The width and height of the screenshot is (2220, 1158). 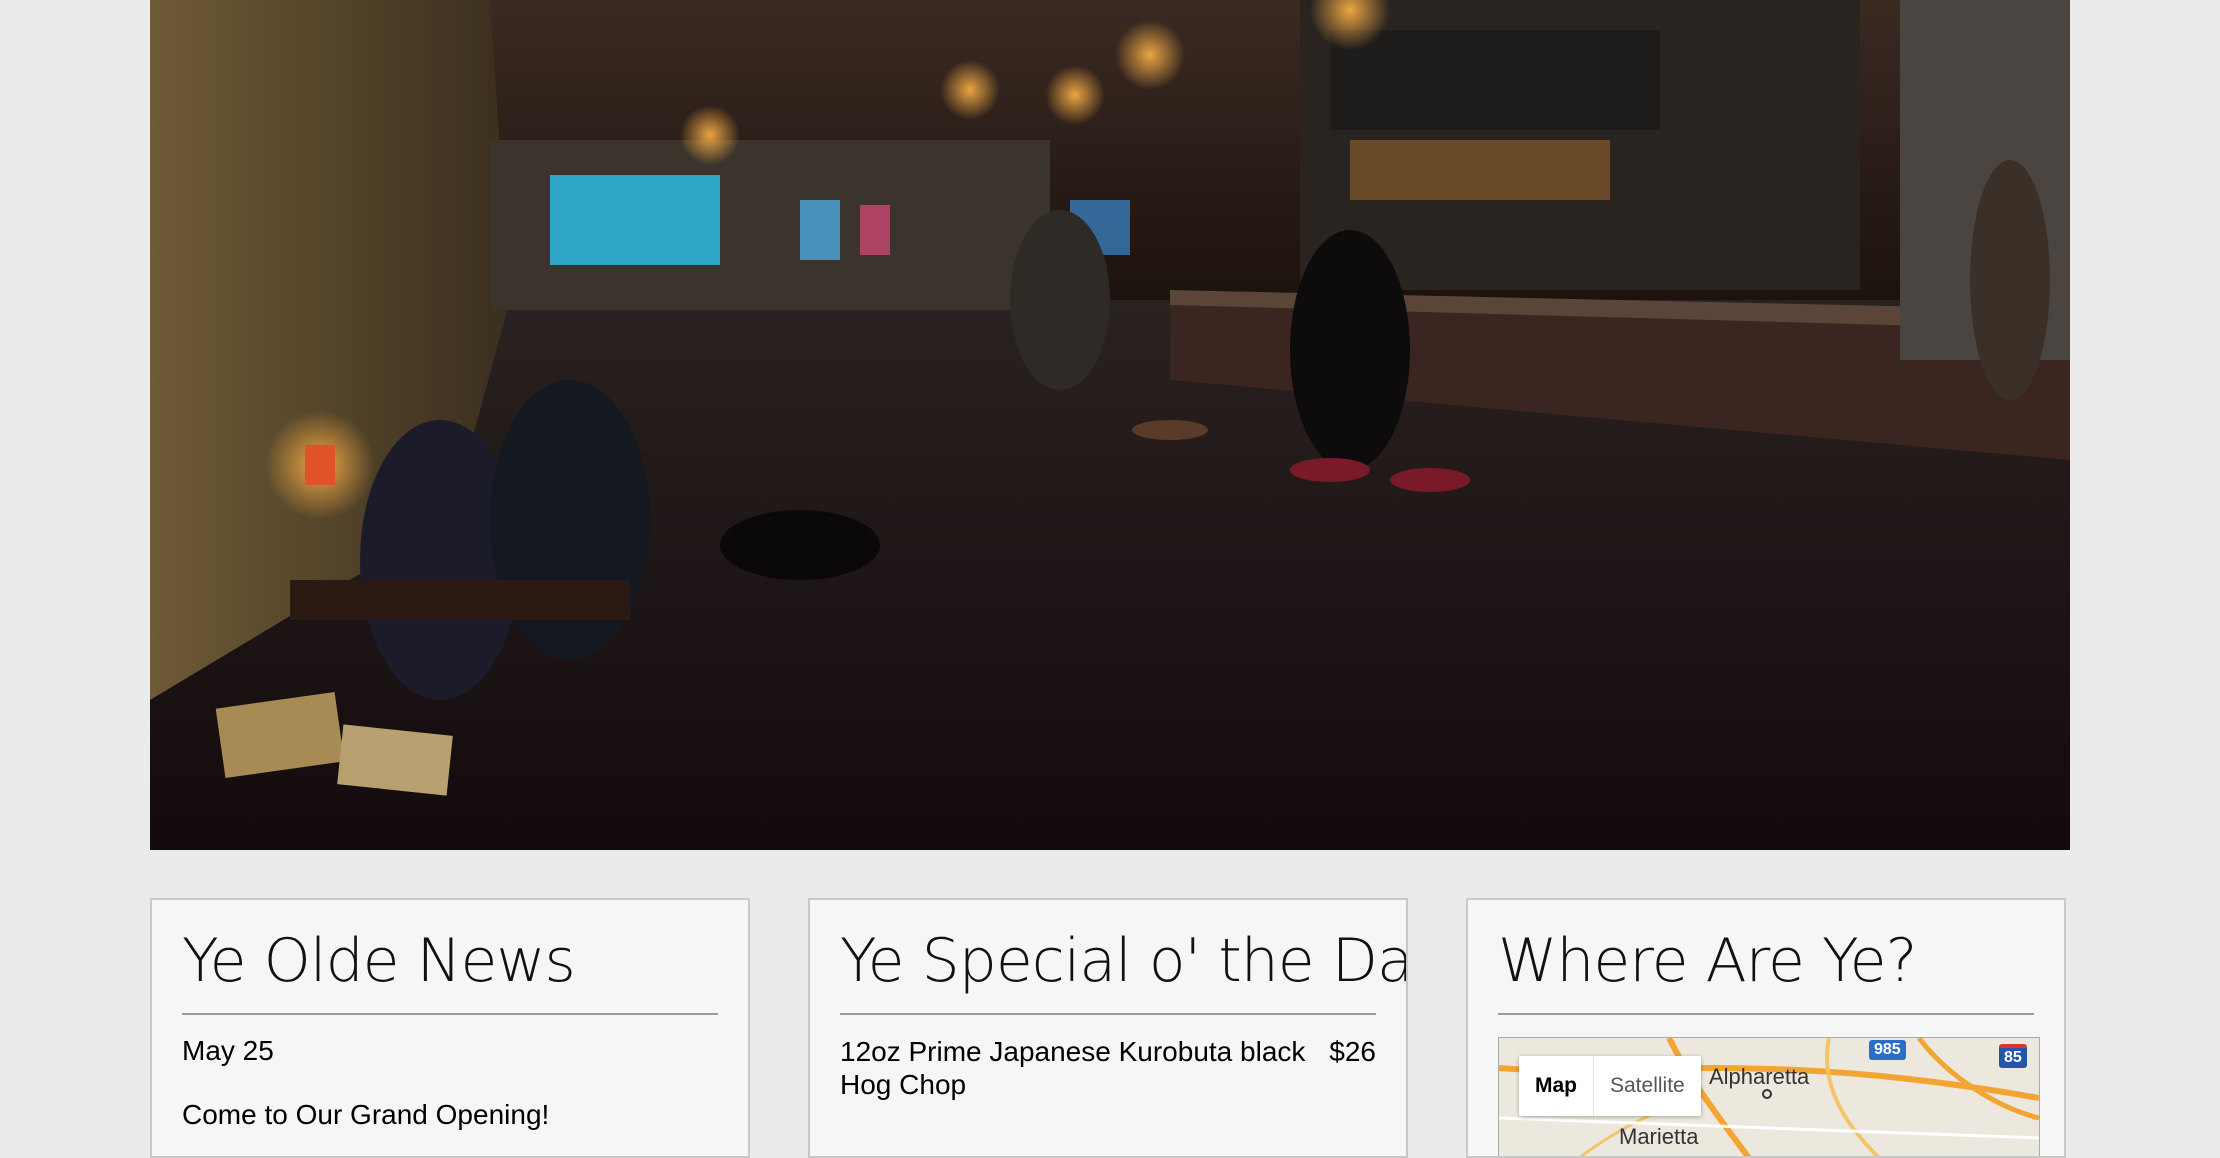 What do you see at coordinates (1766, 972) in the screenshot?
I see `location-title: Where Are Ye?` at bounding box center [1766, 972].